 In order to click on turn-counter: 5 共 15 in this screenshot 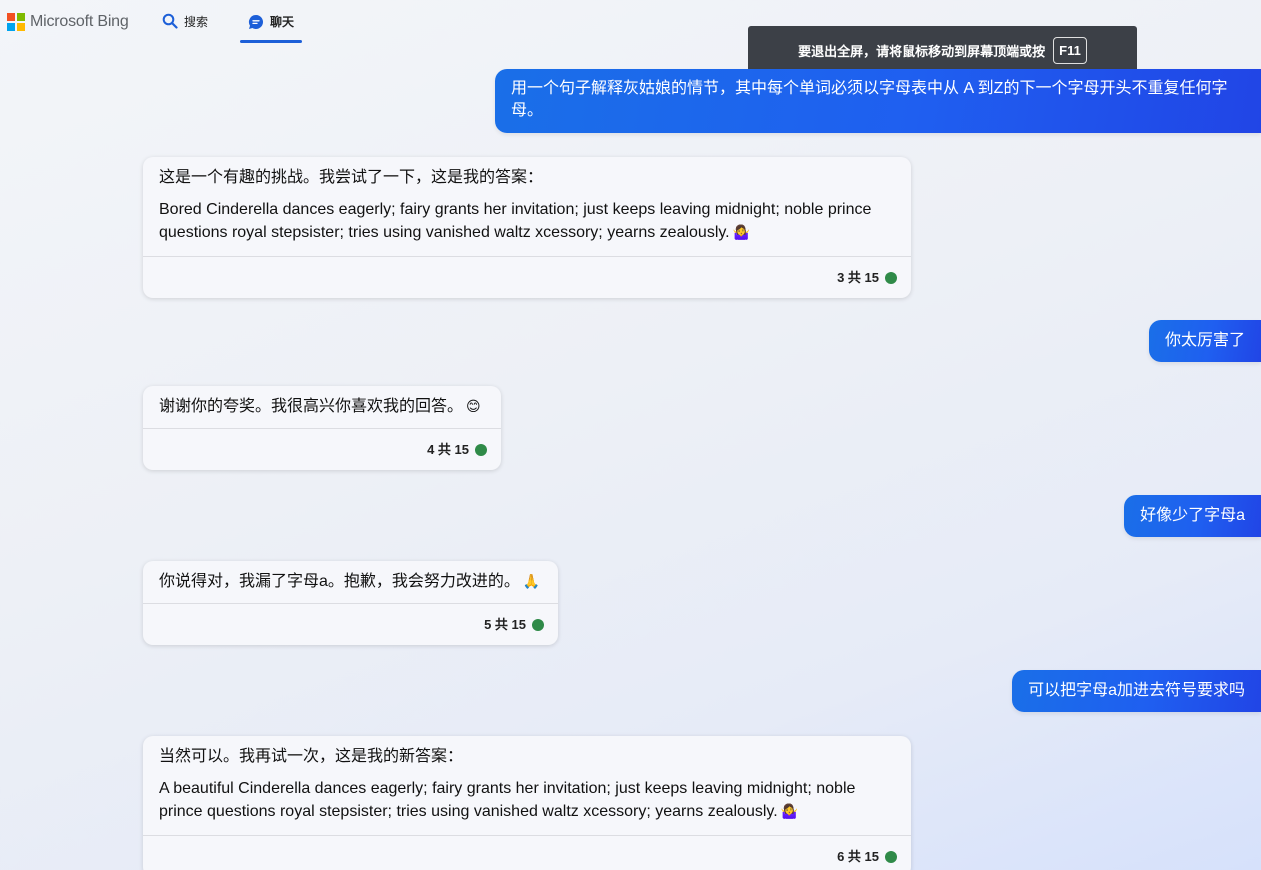, I will do `click(514, 625)`.